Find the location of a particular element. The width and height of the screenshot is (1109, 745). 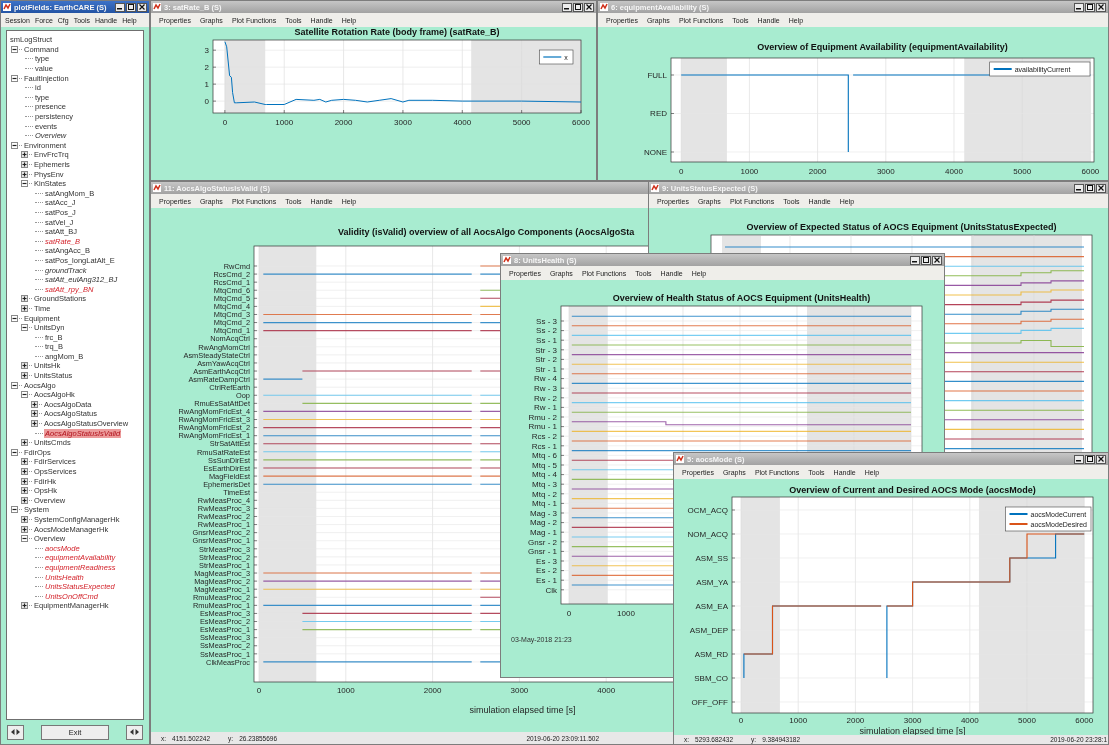

axis-tick-label: Rmu - 2 is located at coordinates (542, 417).